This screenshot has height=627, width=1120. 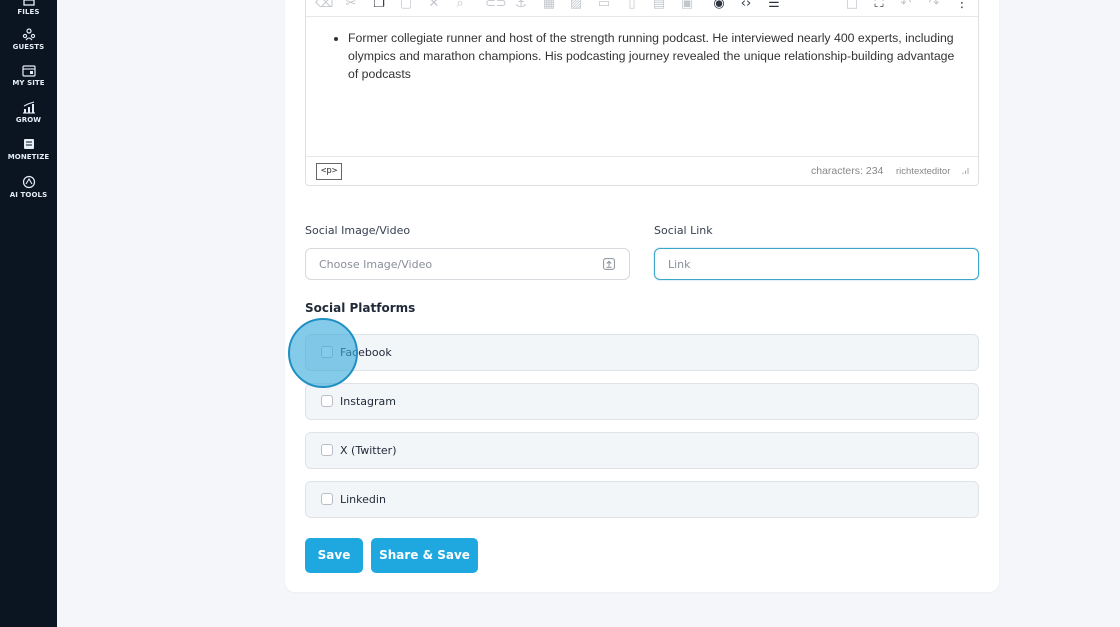 I want to click on share-and-save-button: Share & Save, so click(x=424, y=555).